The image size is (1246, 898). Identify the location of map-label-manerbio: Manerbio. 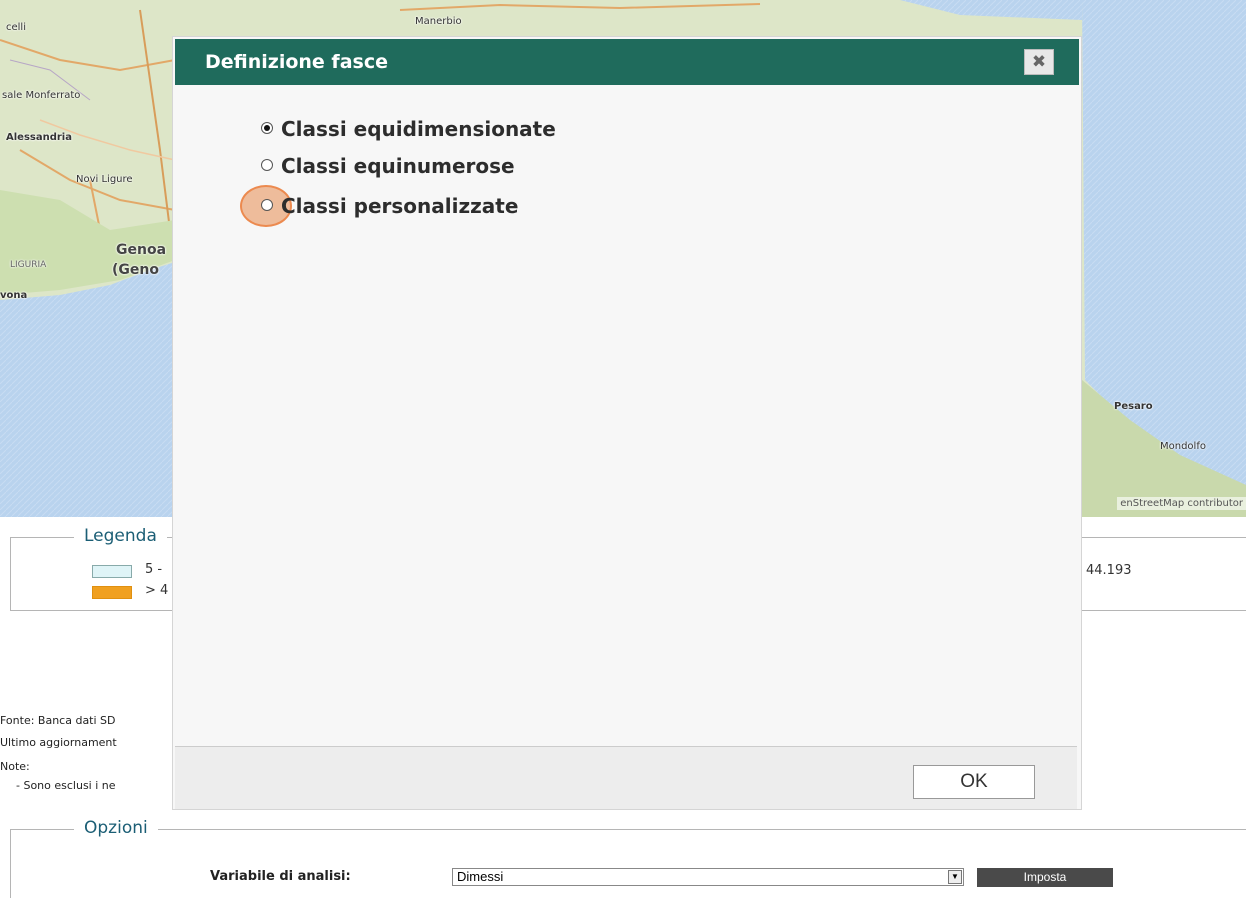
(438, 21).